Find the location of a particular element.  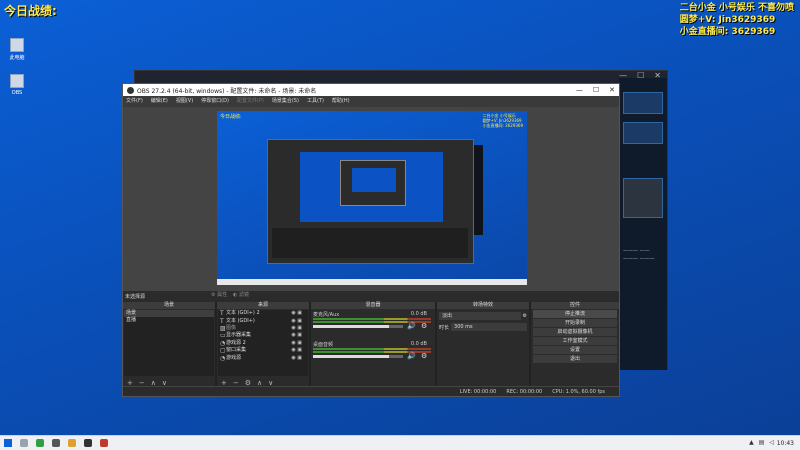

transitions-dock-title: 转场特效 is located at coordinates (483, 305).